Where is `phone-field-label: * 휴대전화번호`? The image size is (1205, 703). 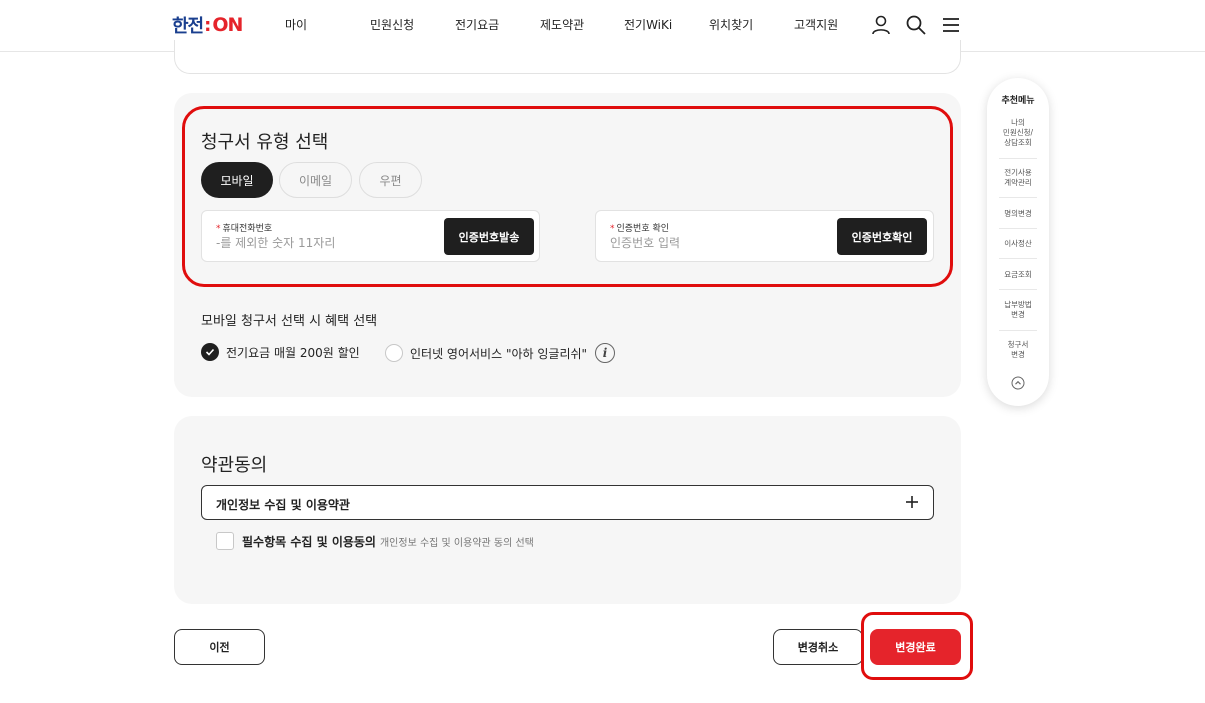
phone-field-label: * 휴대전화번호 is located at coordinates (244, 229).